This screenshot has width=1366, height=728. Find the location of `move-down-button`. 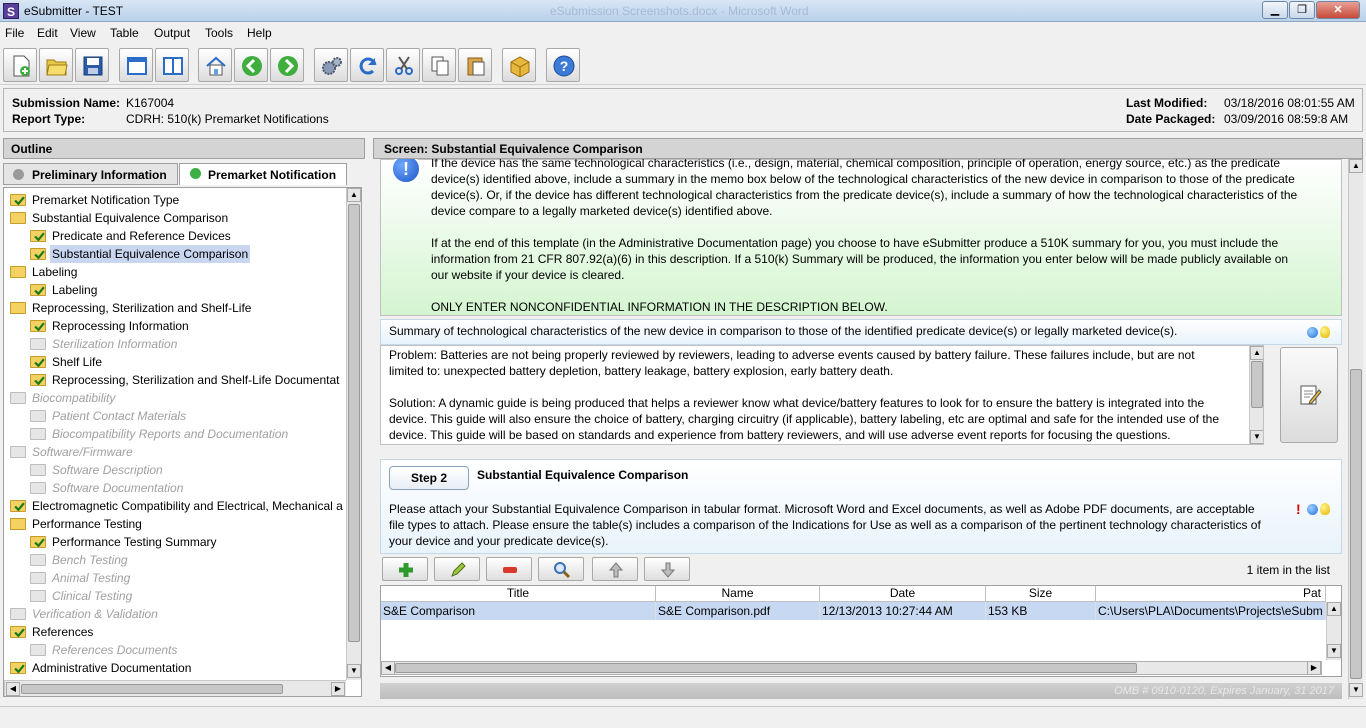

move-down-button is located at coordinates (667, 569).